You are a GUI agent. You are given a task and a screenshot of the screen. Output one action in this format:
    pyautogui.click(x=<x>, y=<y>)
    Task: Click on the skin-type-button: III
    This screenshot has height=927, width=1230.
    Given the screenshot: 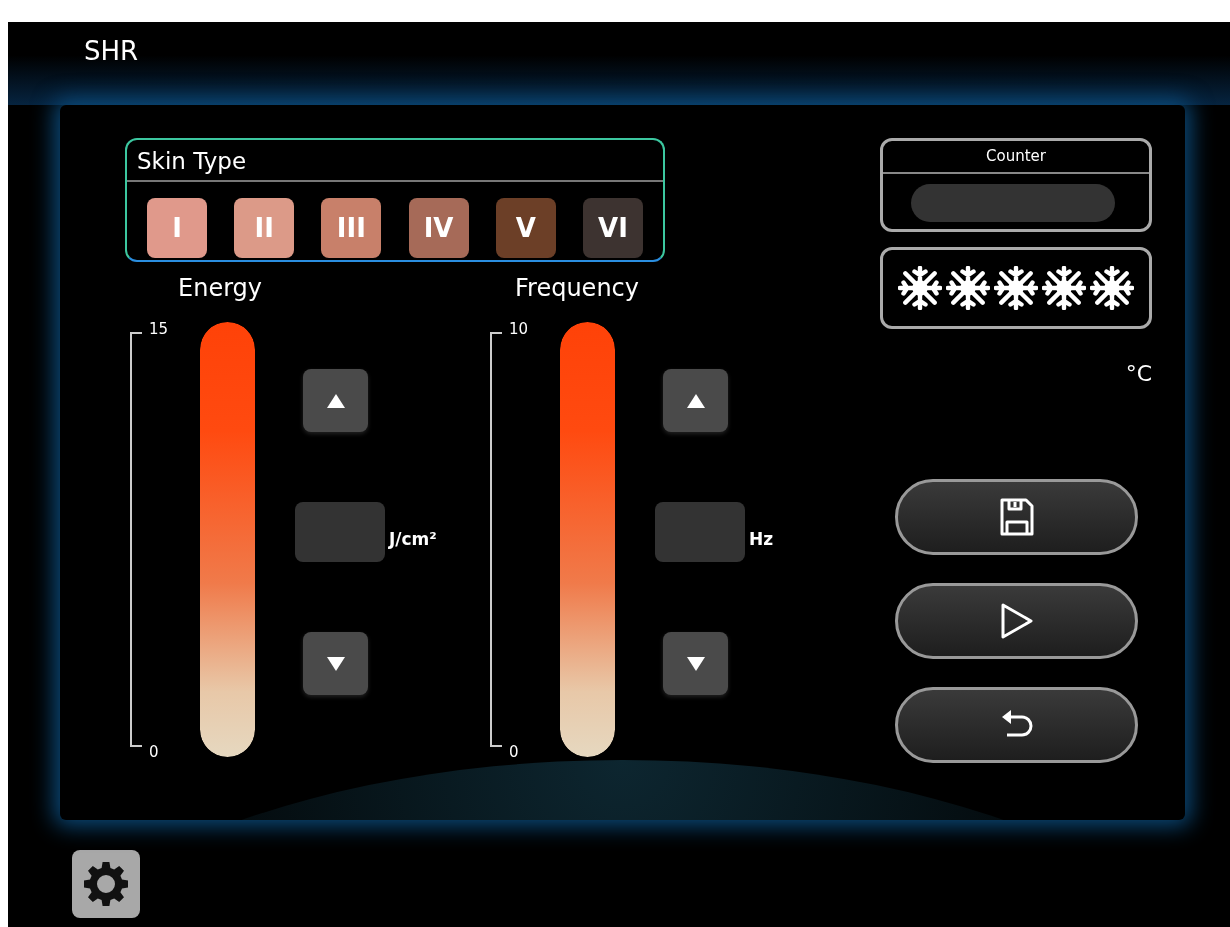 What is the action you would take?
    pyautogui.click(x=351, y=228)
    